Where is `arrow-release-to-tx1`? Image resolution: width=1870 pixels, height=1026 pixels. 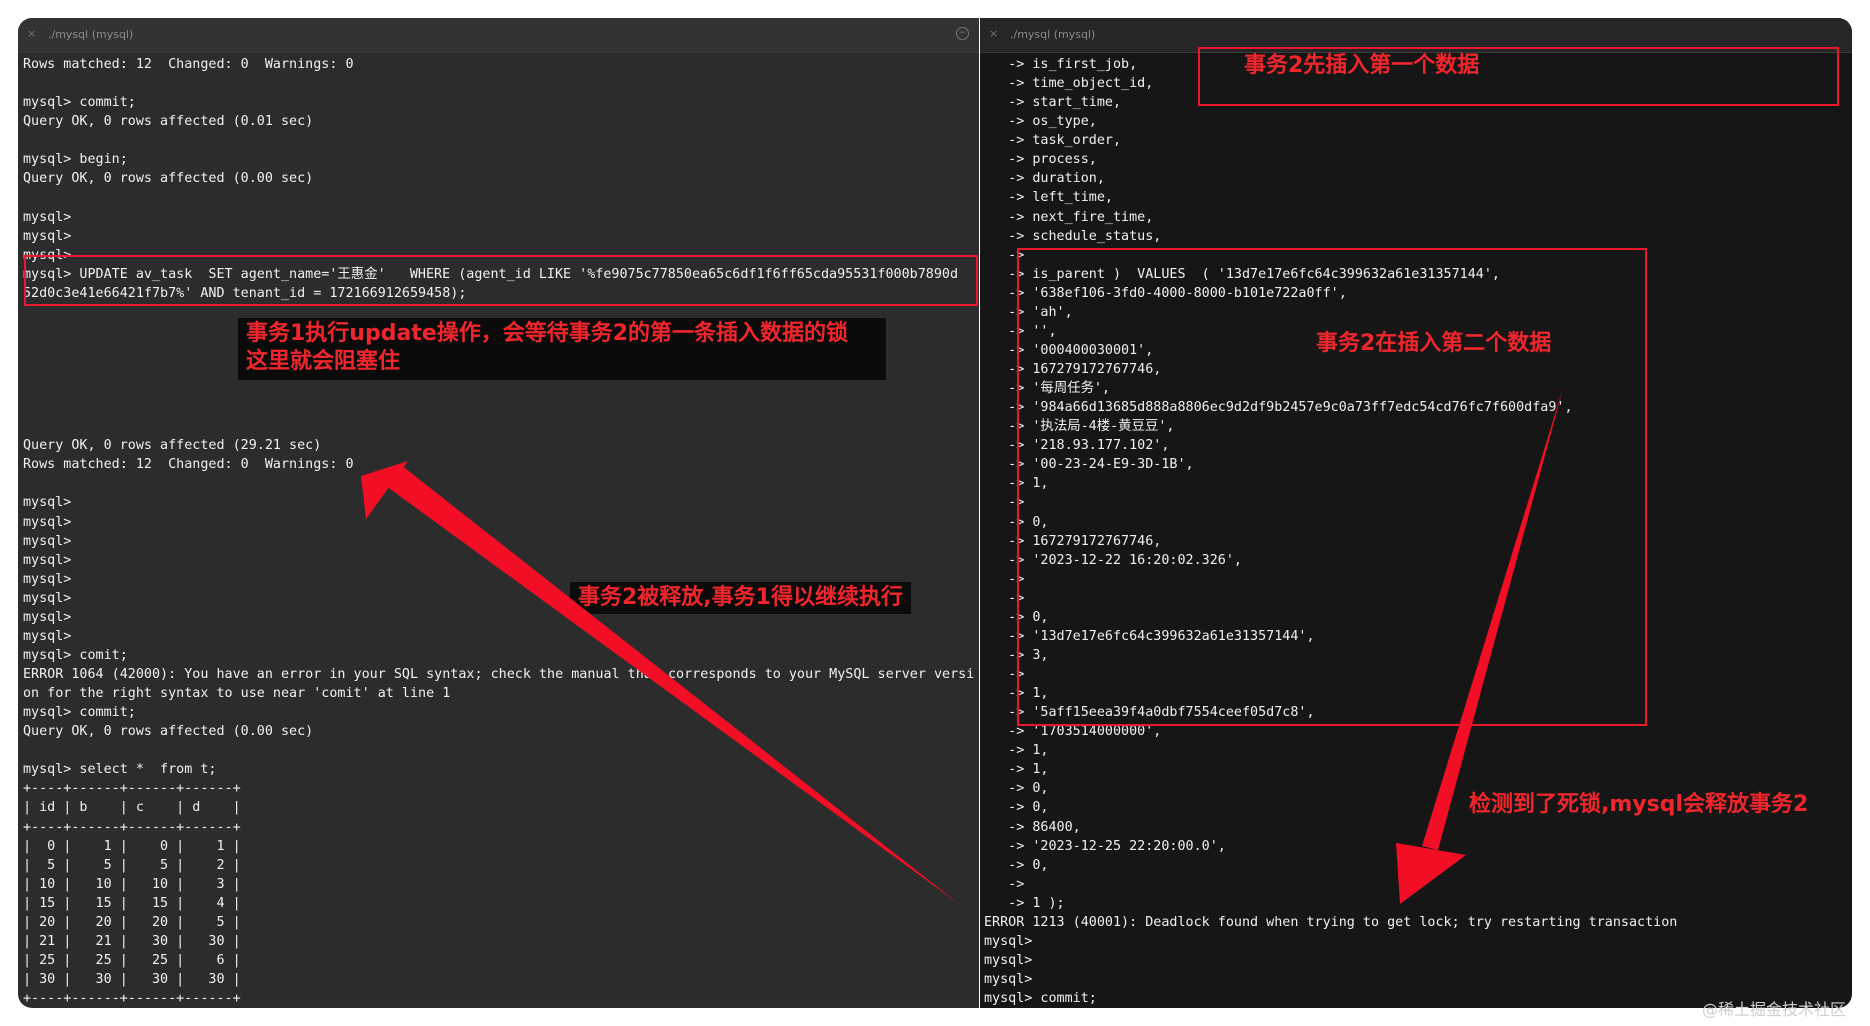
arrow-release-to-tx1 is located at coordinates (660, 682).